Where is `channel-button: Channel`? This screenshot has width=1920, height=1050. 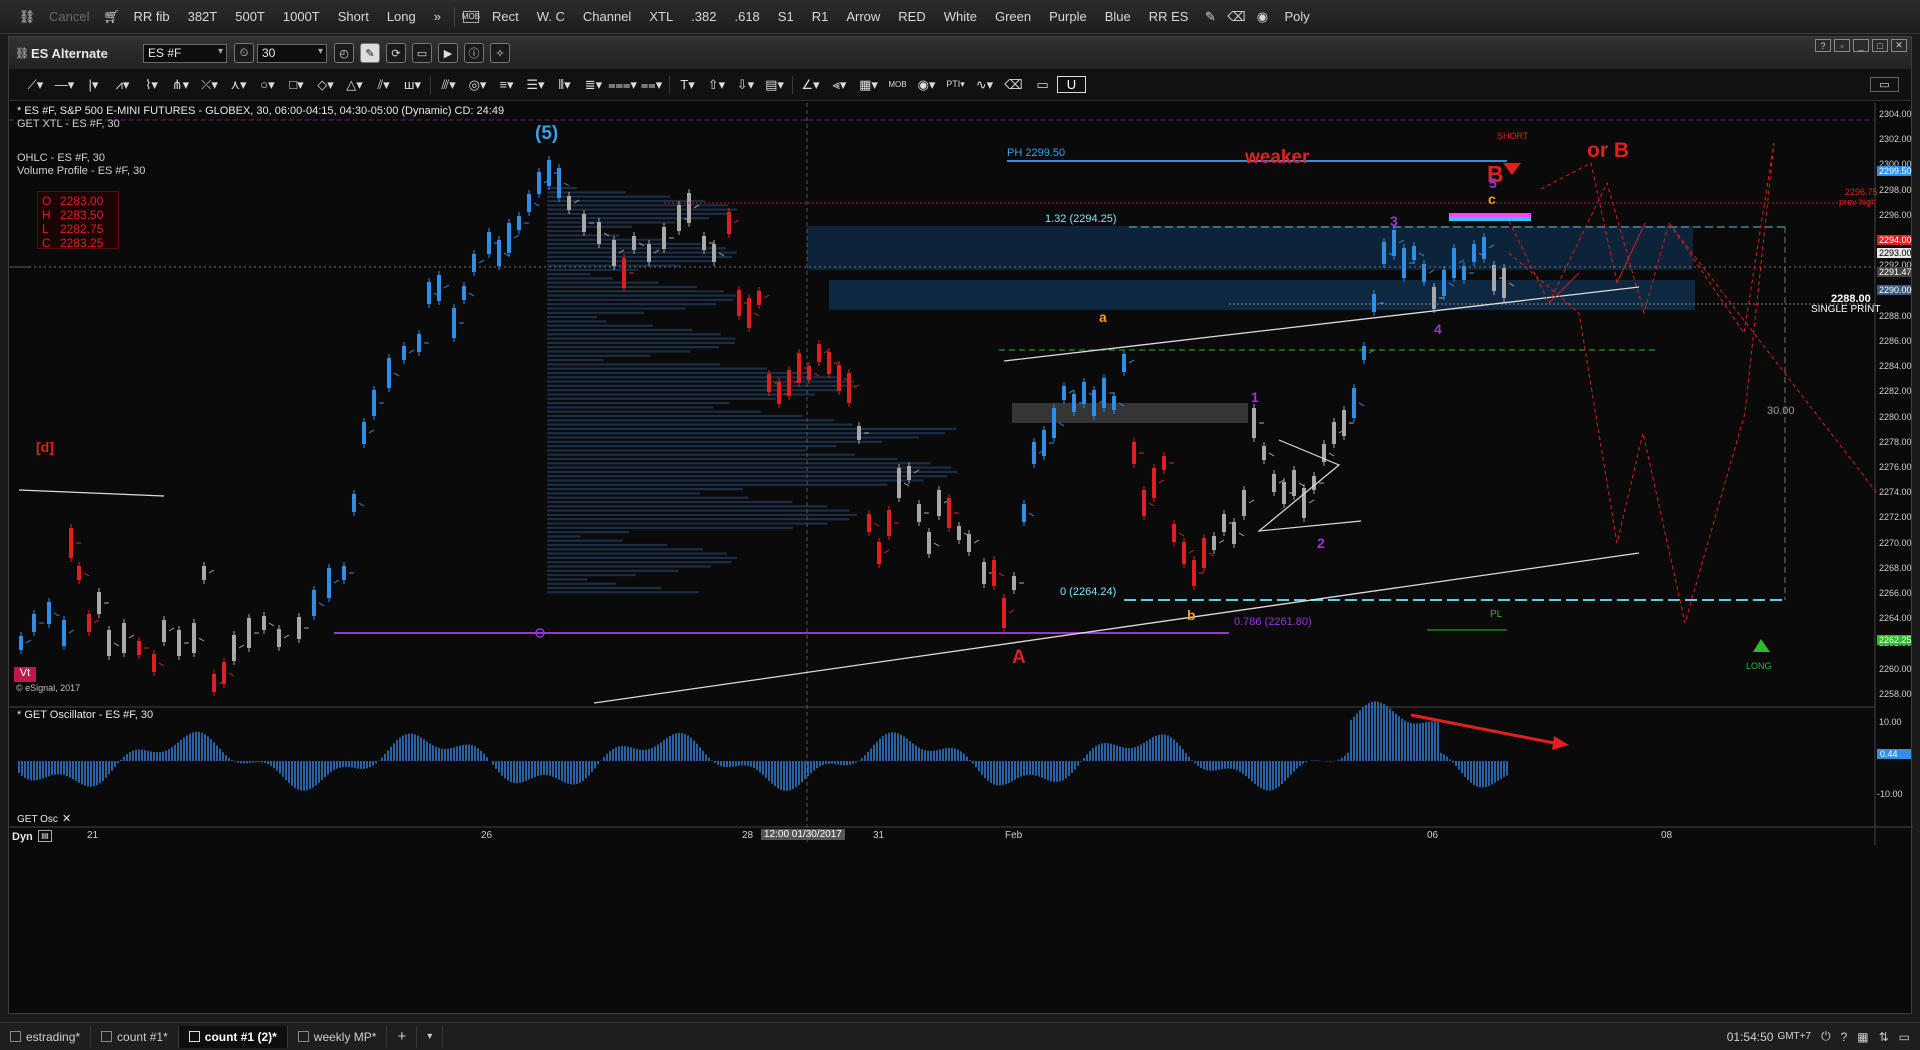 channel-button: Channel is located at coordinates (607, 16).